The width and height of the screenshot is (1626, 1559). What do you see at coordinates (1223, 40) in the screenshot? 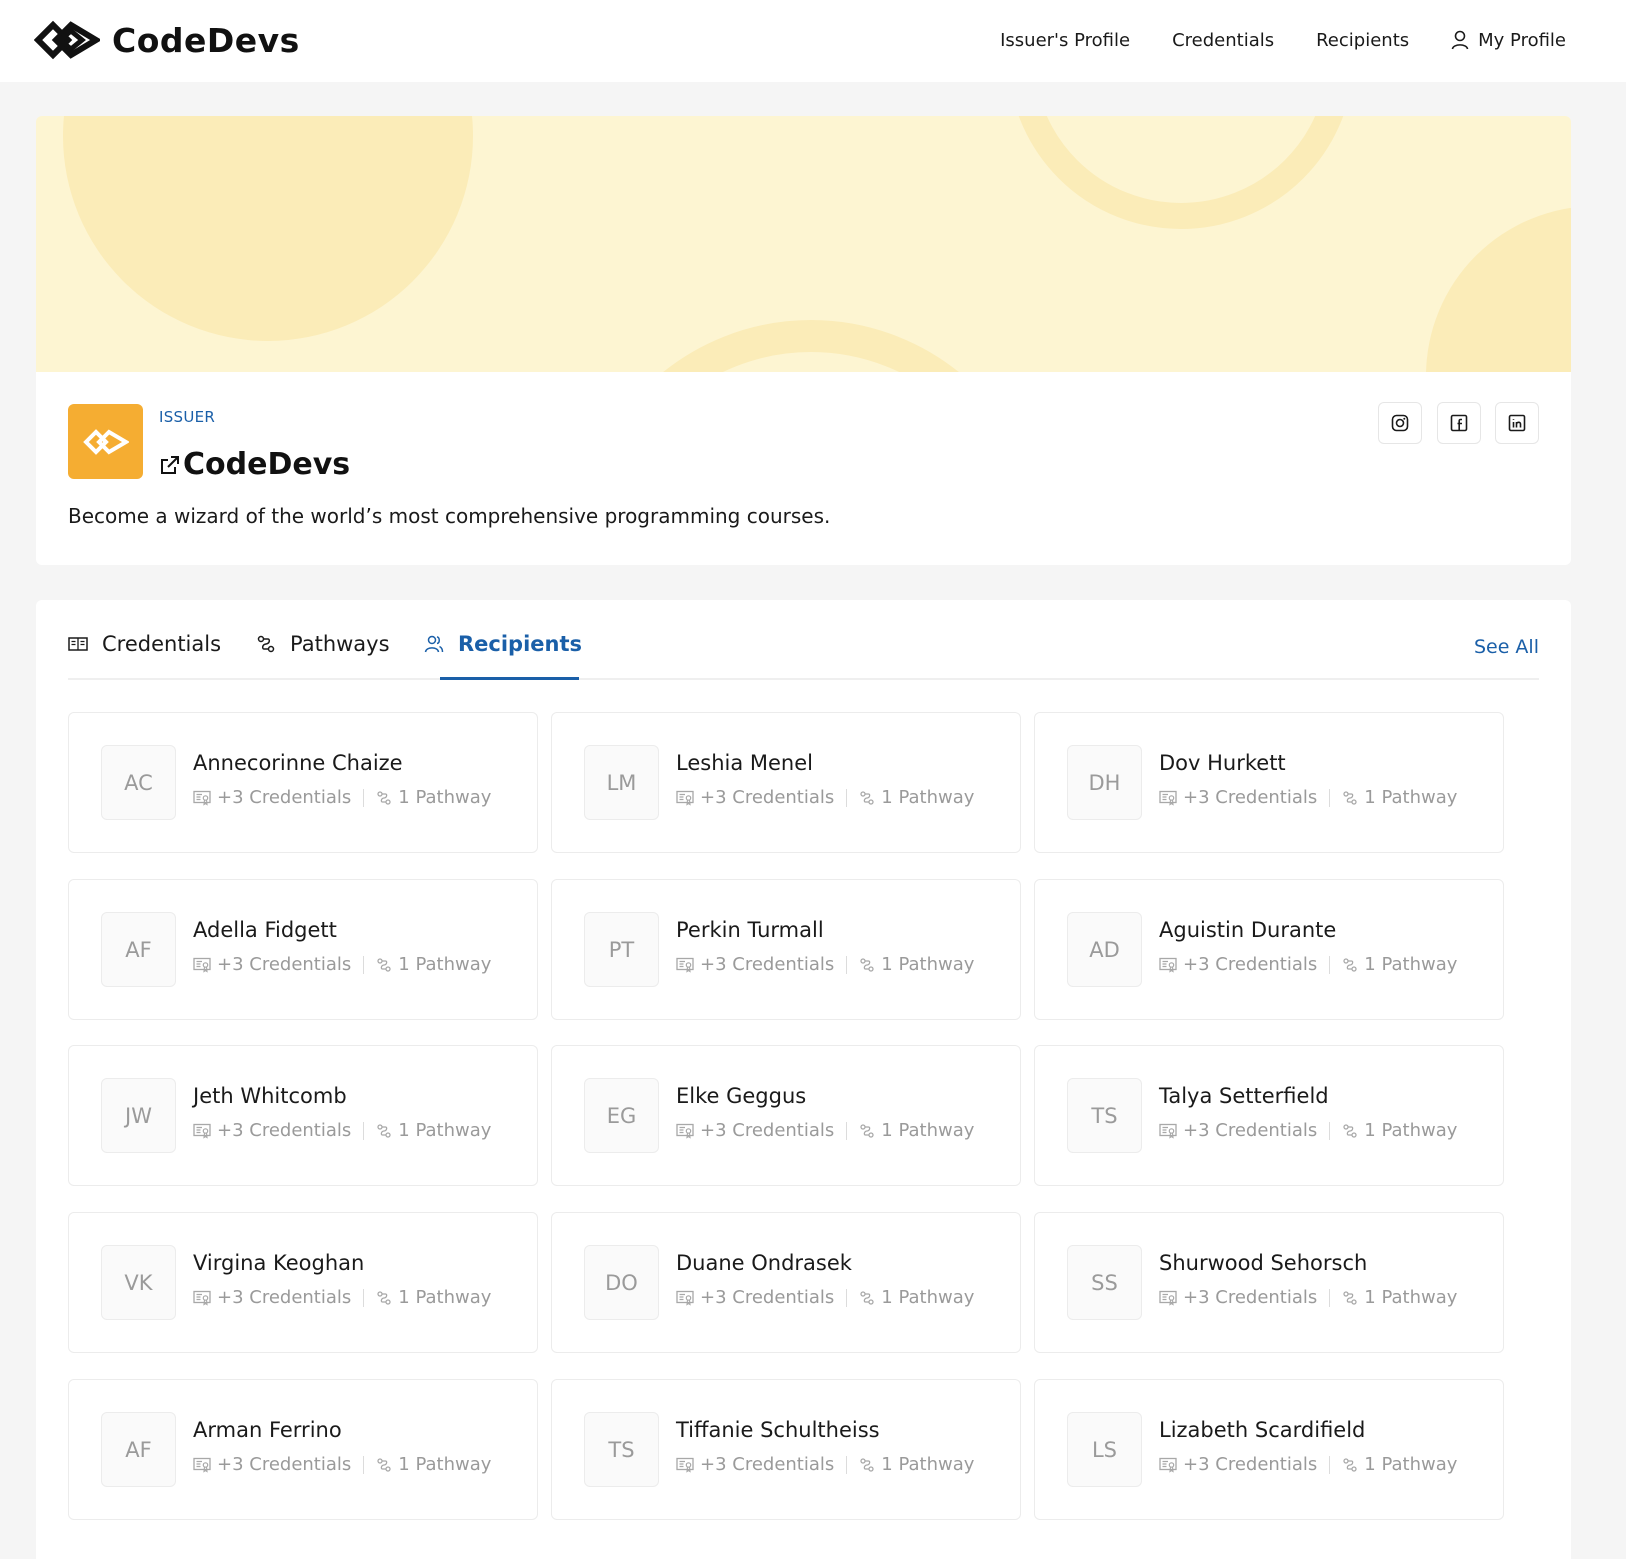
I see `nav-credentials: Credentials` at bounding box center [1223, 40].